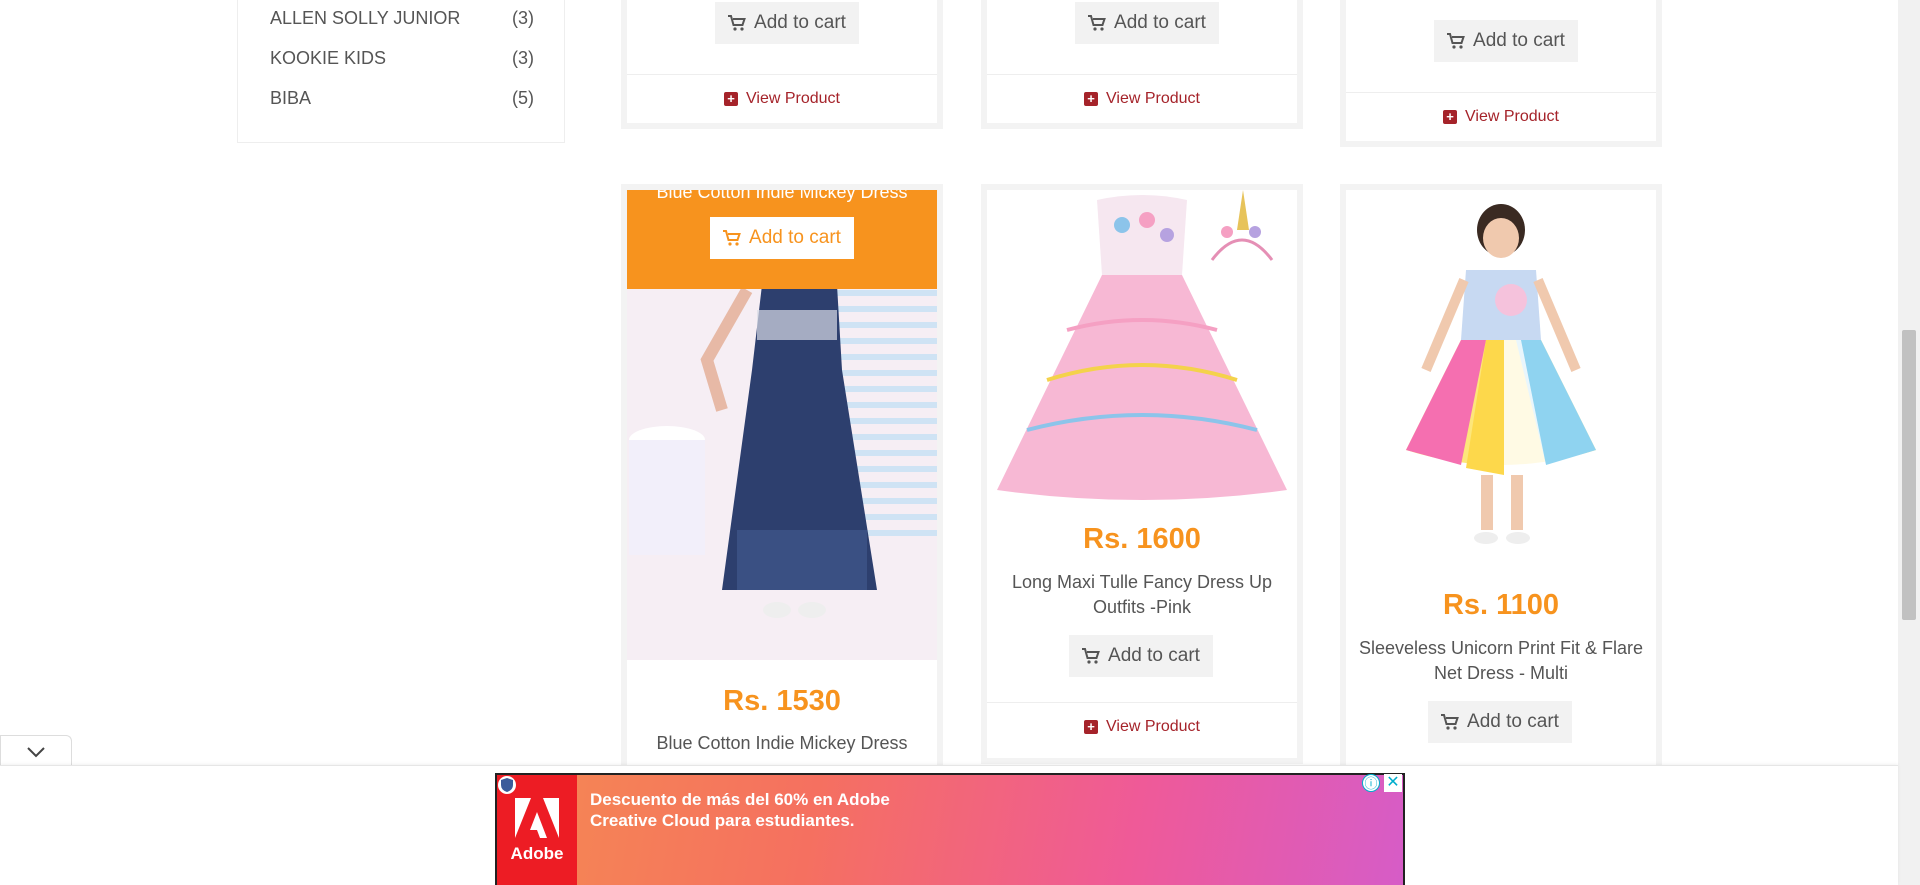 The width and height of the screenshot is (1920, 885). What do you see at coordinates (1393, 783) in the screenshot?
I see `ad-close-icon: ✕` at bounding box center [1393, 783].